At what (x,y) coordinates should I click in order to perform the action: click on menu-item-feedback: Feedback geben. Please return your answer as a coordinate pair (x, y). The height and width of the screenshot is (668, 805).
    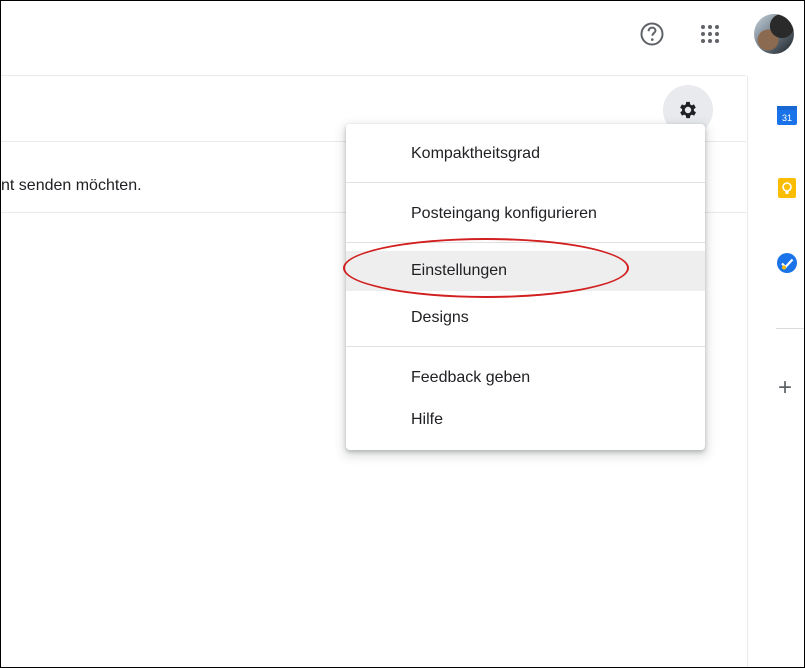
    Looking at the image, I should click on (525, 378).